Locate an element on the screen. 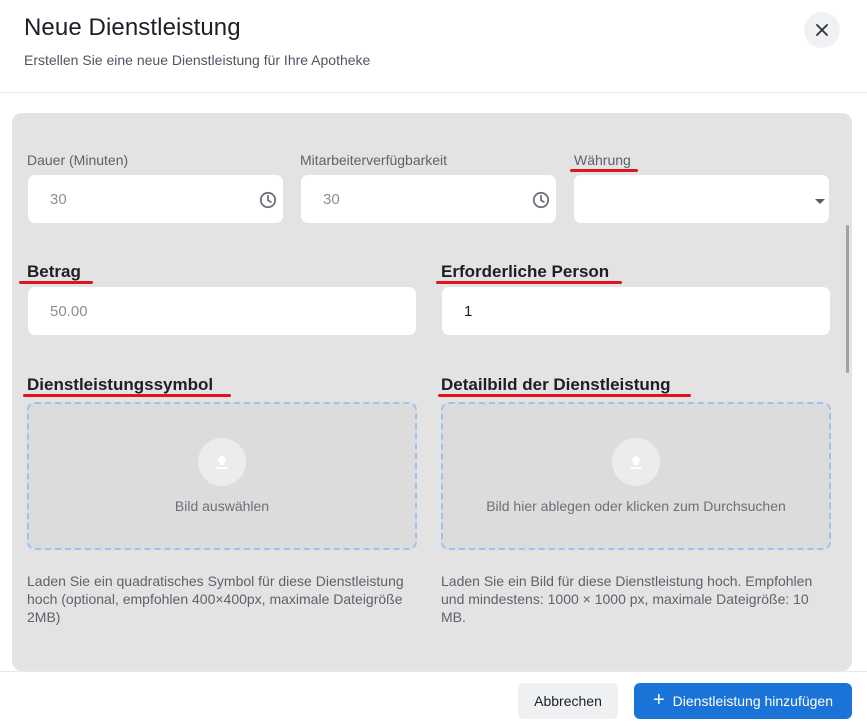 The image size is (867, 728). add-service-button: + Dienstleistung hinzufügen is located at coordinates (743, 701).